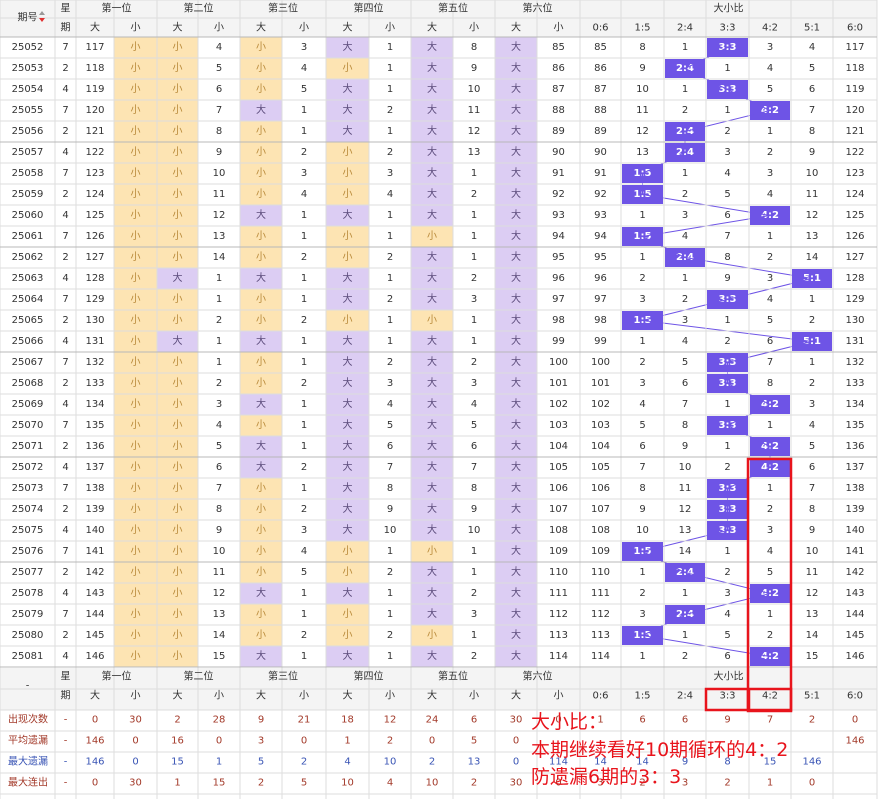  What do you see at coordinates (770, 89) in the screenshot?
I see `ratio-miss: 5` at bounding box center [770, 89].